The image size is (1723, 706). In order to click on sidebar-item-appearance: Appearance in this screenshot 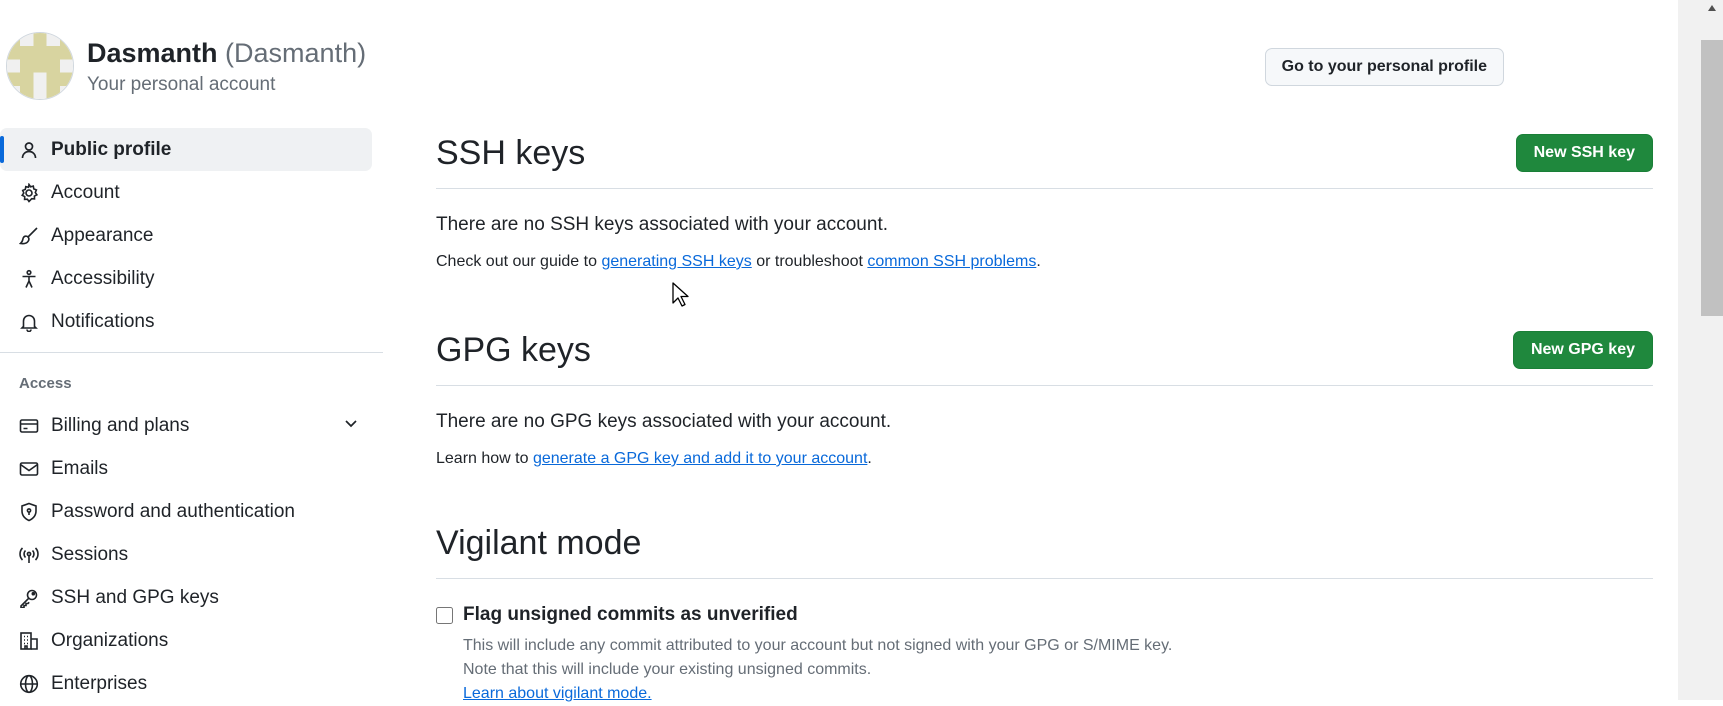, I will do `click(191, 235)`.